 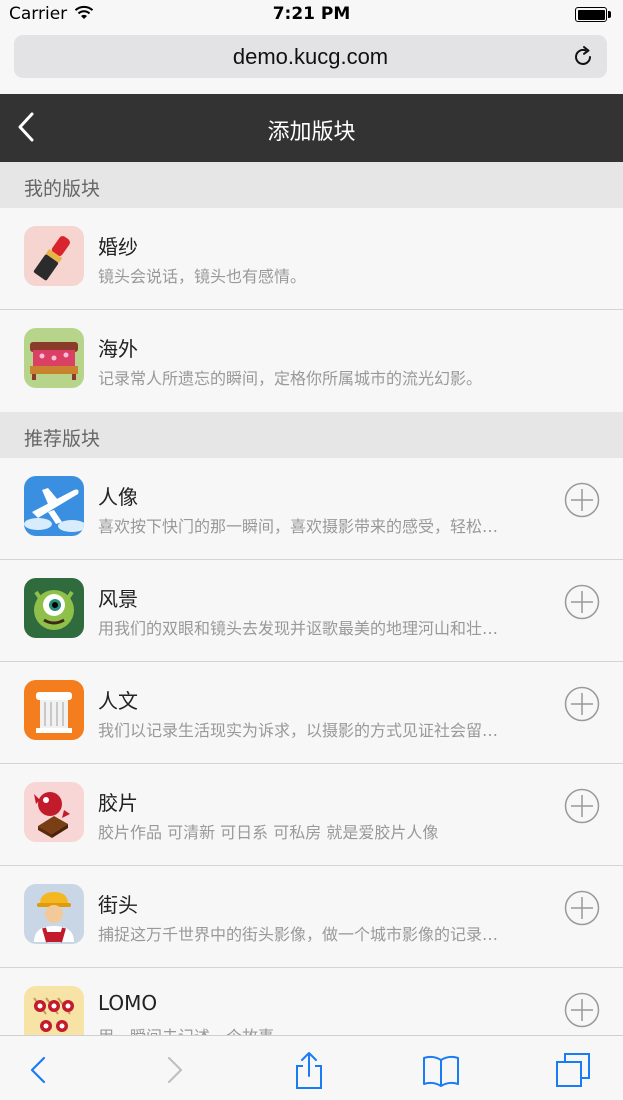 I want to click on forward-icon, so click(x=175, y=1070).